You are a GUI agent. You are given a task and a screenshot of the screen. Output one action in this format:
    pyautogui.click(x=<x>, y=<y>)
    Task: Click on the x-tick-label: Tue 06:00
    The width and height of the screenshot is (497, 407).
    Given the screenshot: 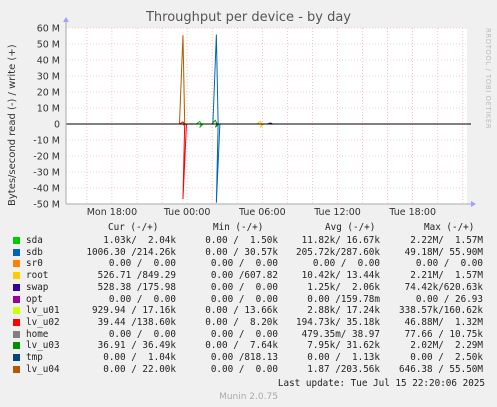 What is the action you would take?
    pyautogui.click(x=262, y=212)
    